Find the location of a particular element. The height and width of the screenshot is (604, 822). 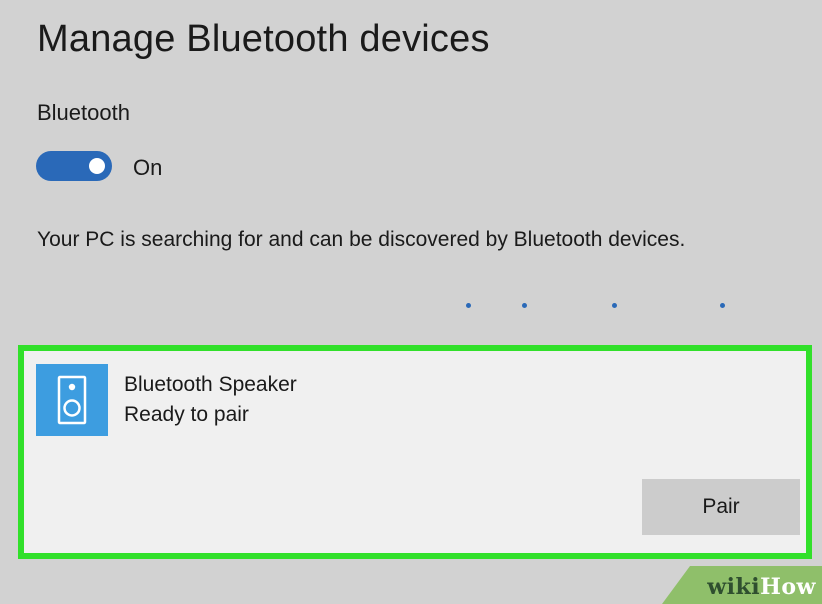

page-title: Manage Bluetooth devices is located at coordinates (263, 39).